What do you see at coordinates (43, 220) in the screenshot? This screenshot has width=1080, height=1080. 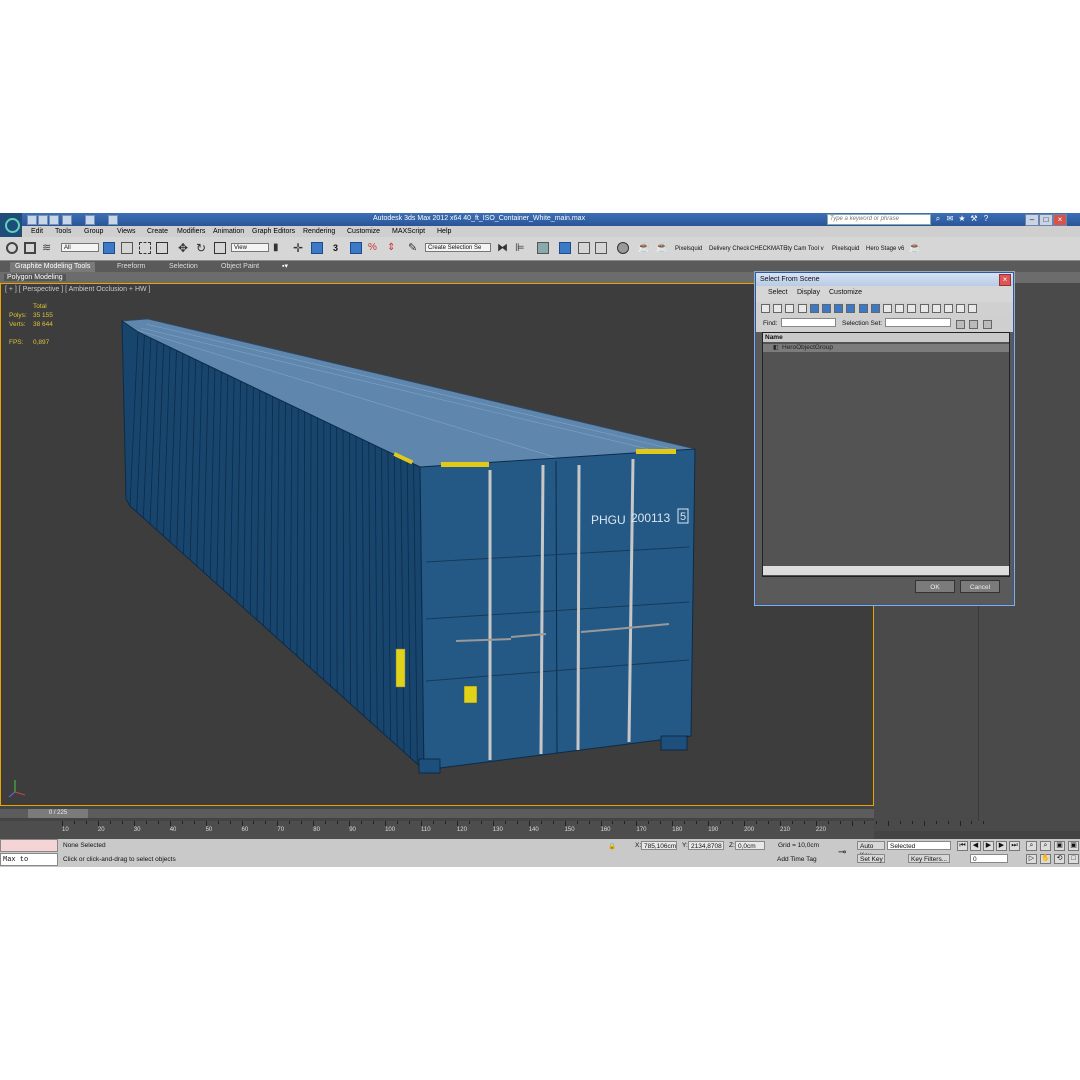 I see `open-file-icon` at bounding box center [43, 220].